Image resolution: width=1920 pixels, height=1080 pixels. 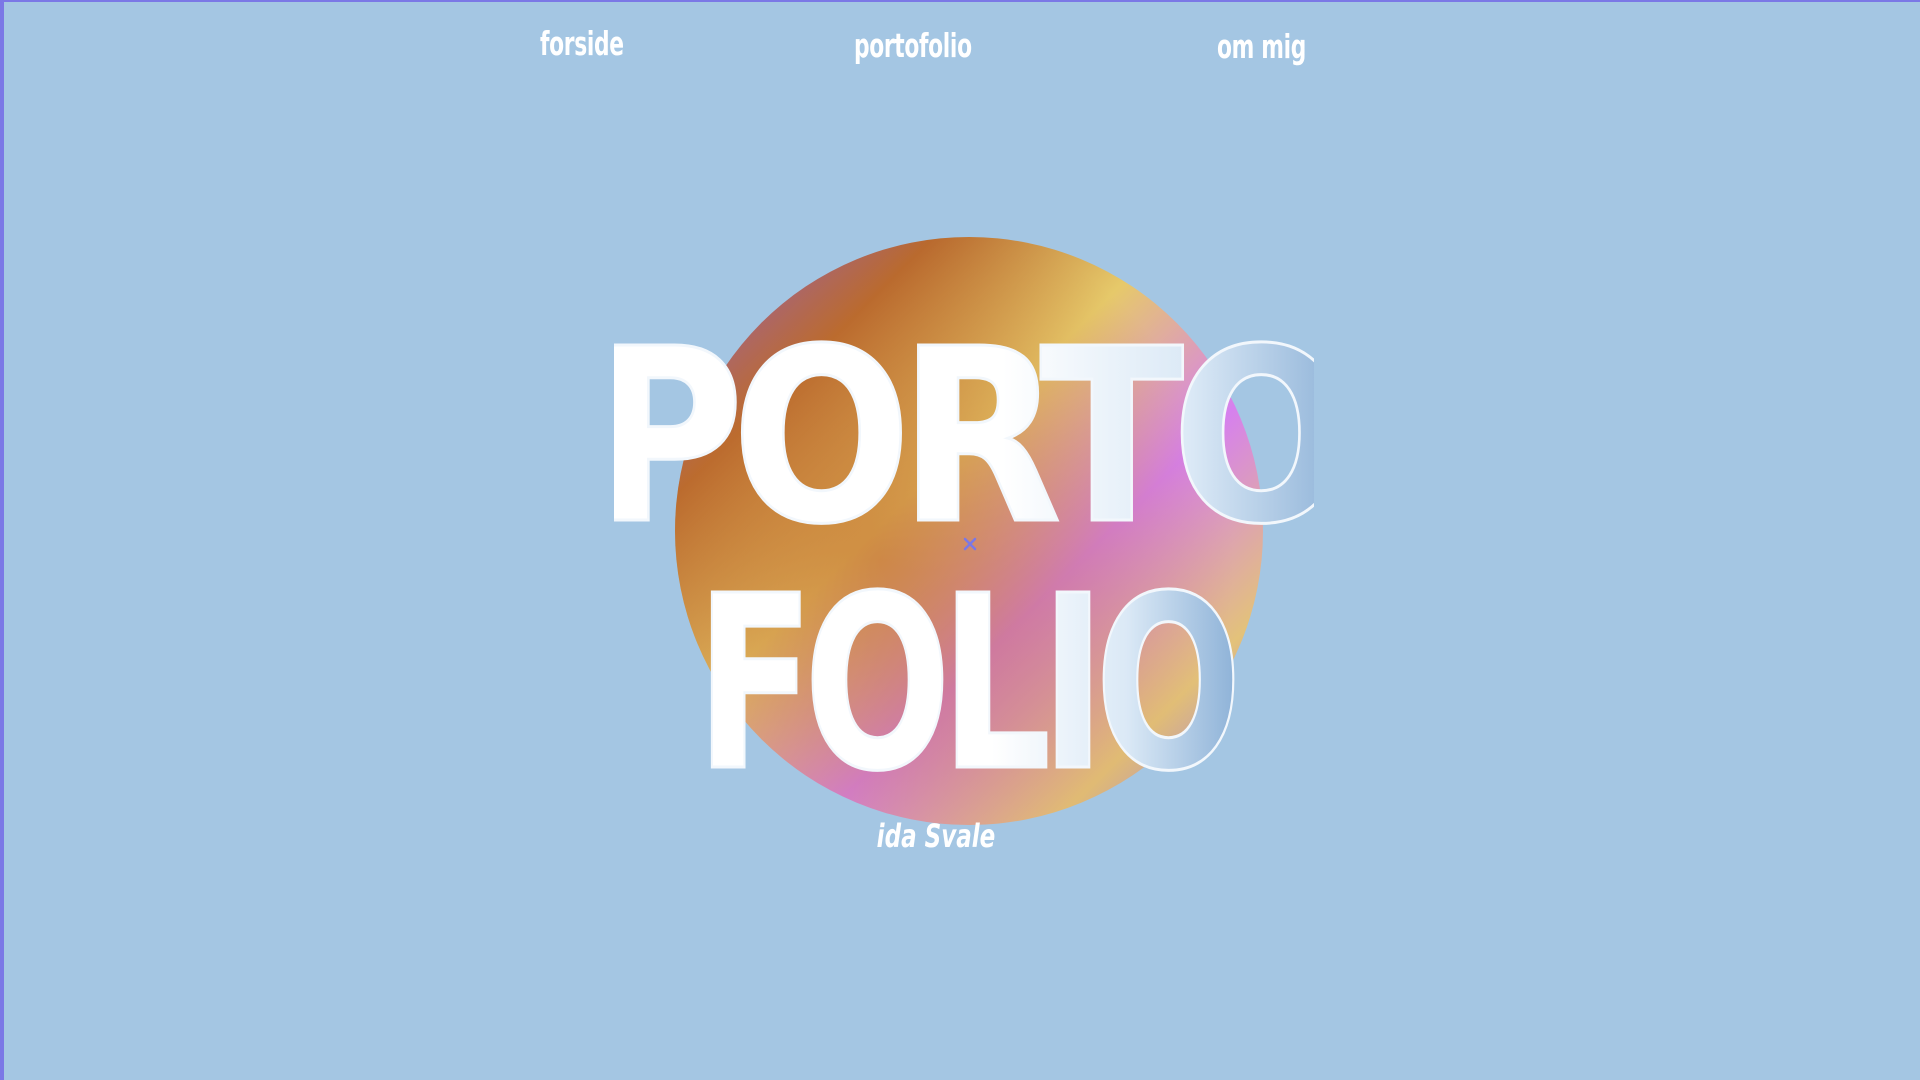 What do you see at coordinates (936, 836) in the screenshot?
I see `author-name: ida Svale` at bounding box center [936, 836].